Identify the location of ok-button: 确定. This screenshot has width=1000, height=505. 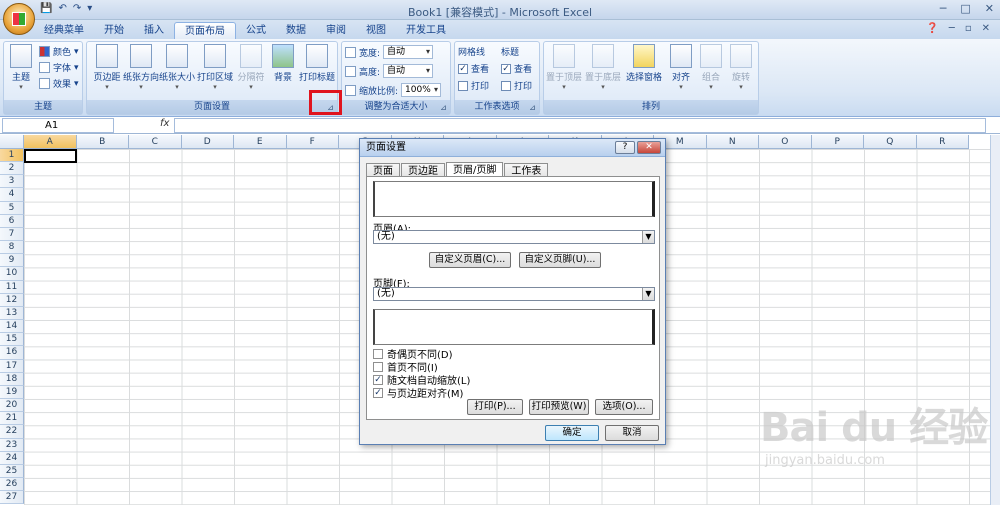
(572, 433).